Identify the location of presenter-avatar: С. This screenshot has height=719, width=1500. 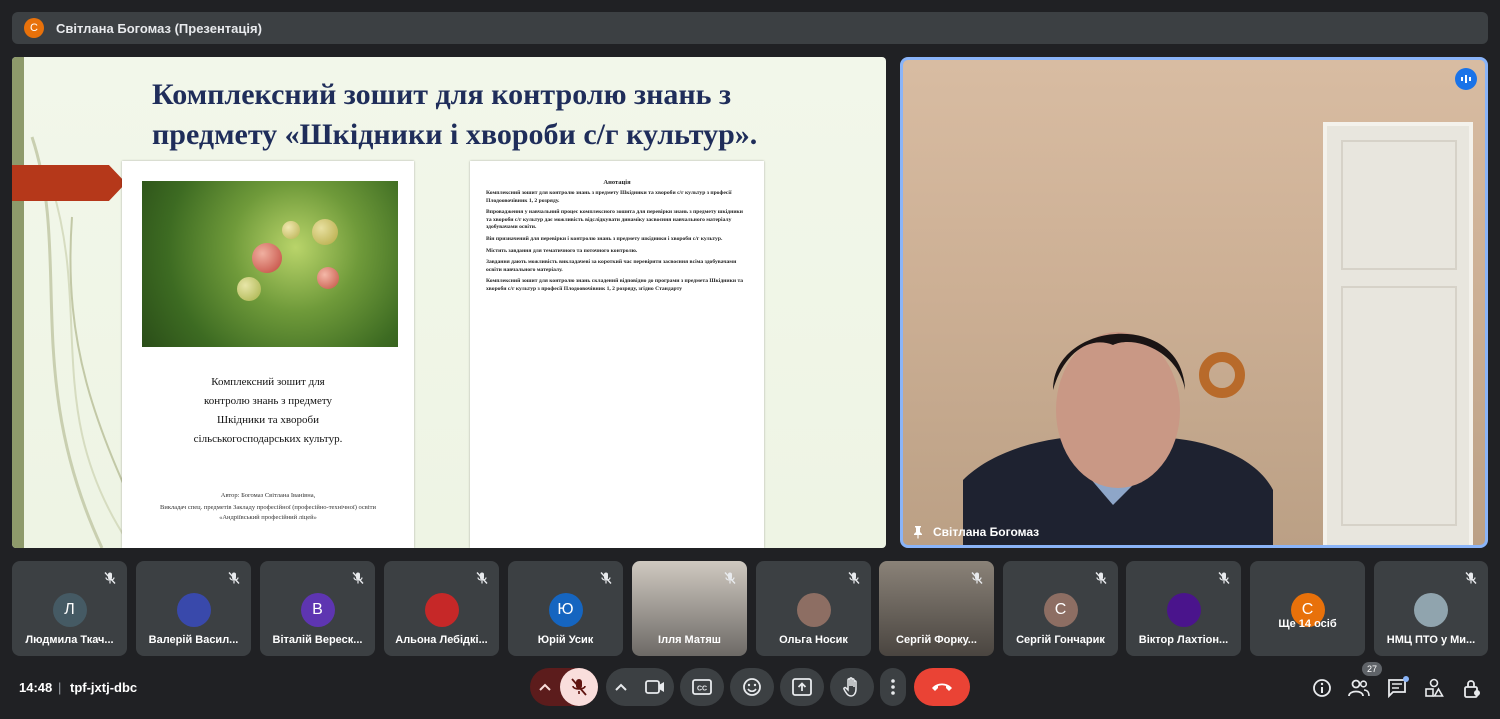
(34, 28).